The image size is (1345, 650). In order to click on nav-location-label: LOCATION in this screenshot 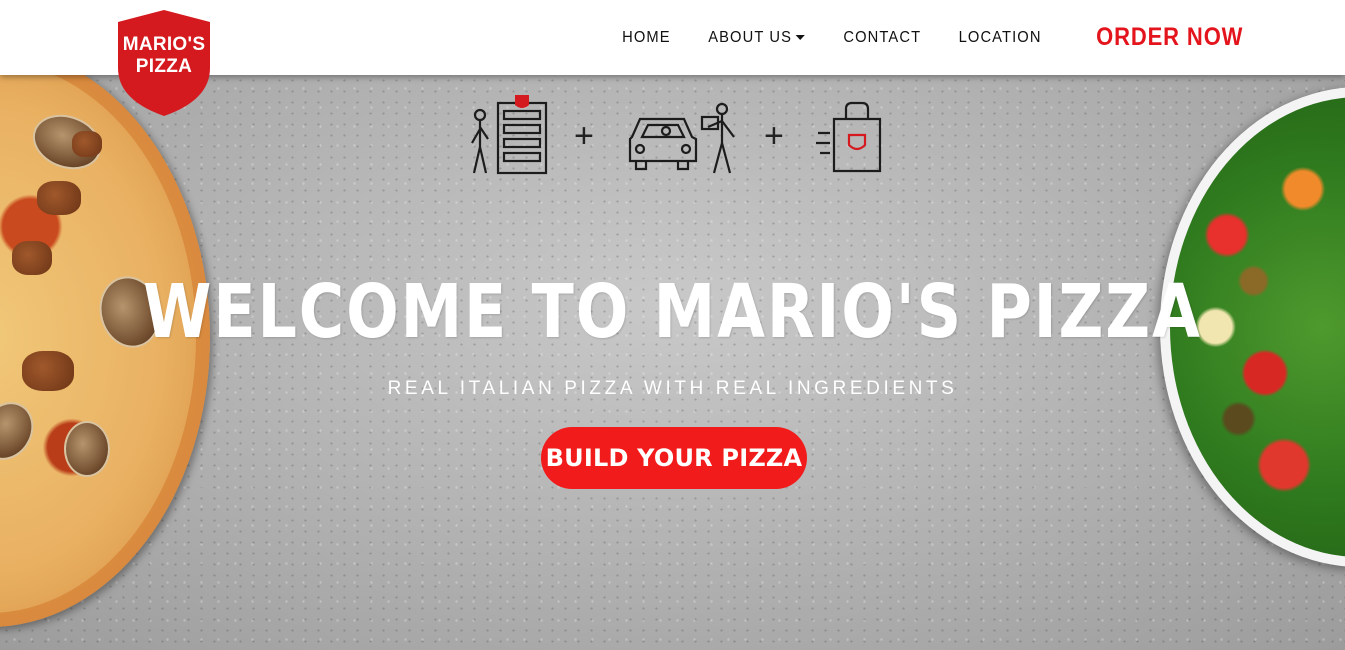, I will do `click(1001, 37)`.